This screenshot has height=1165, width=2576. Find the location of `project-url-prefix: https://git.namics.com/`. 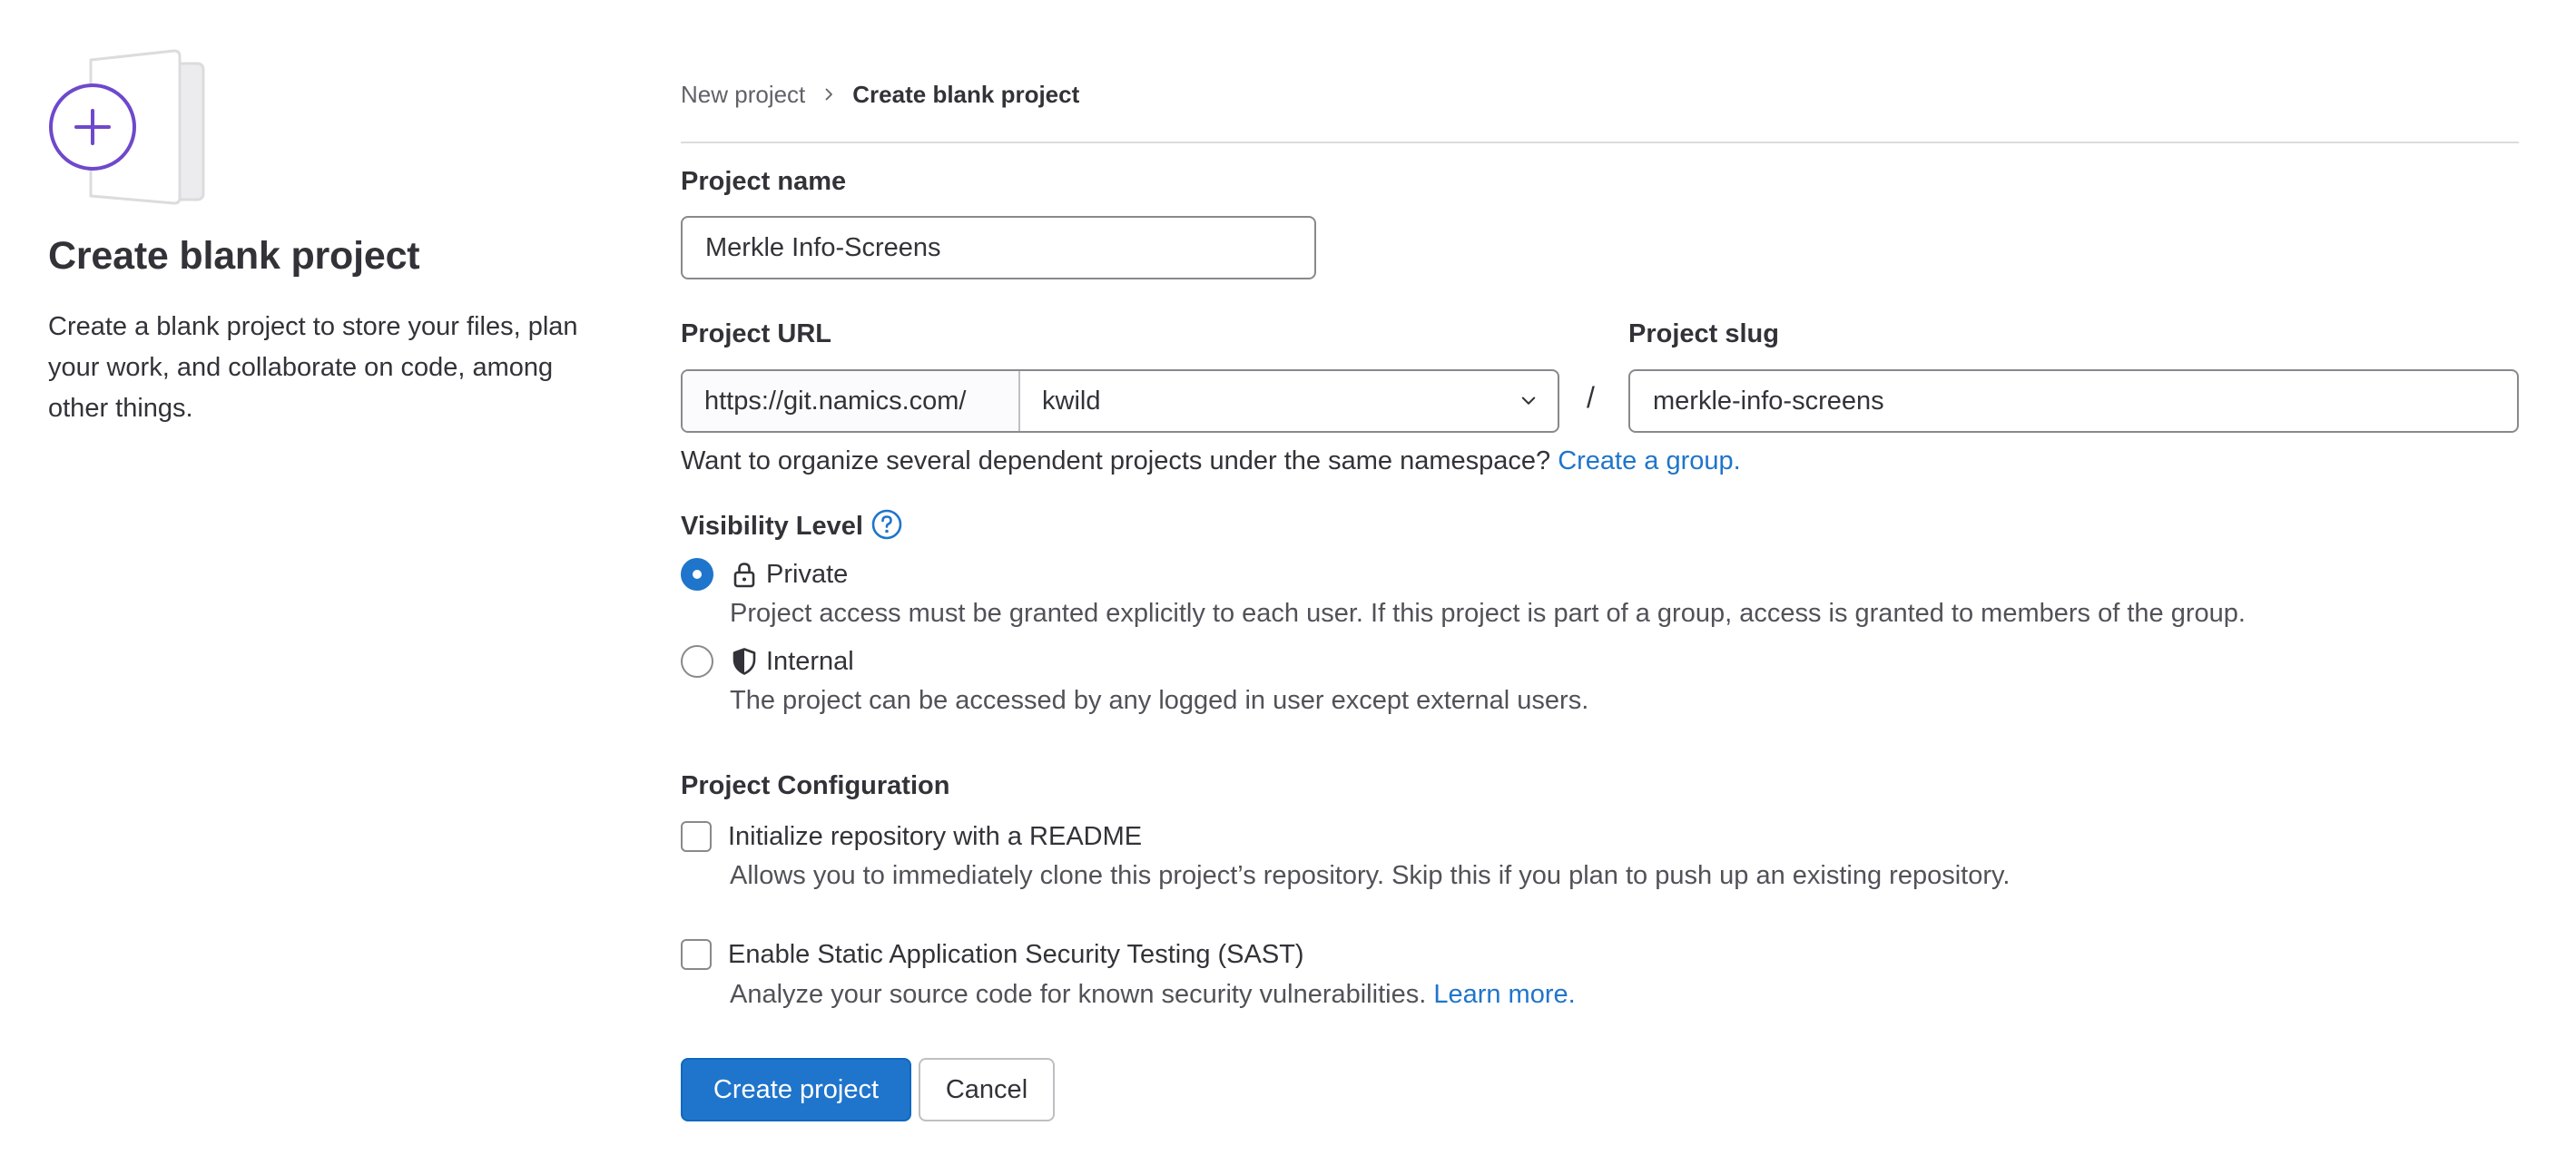

project-url-prefix: https://git.namics.com/ is located at coordinates (851, 401).